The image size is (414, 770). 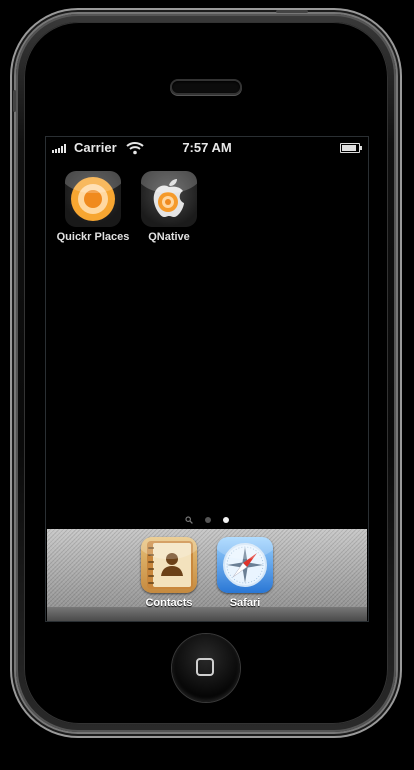 I want to click on sleep-button, so click(x=292, y=11).